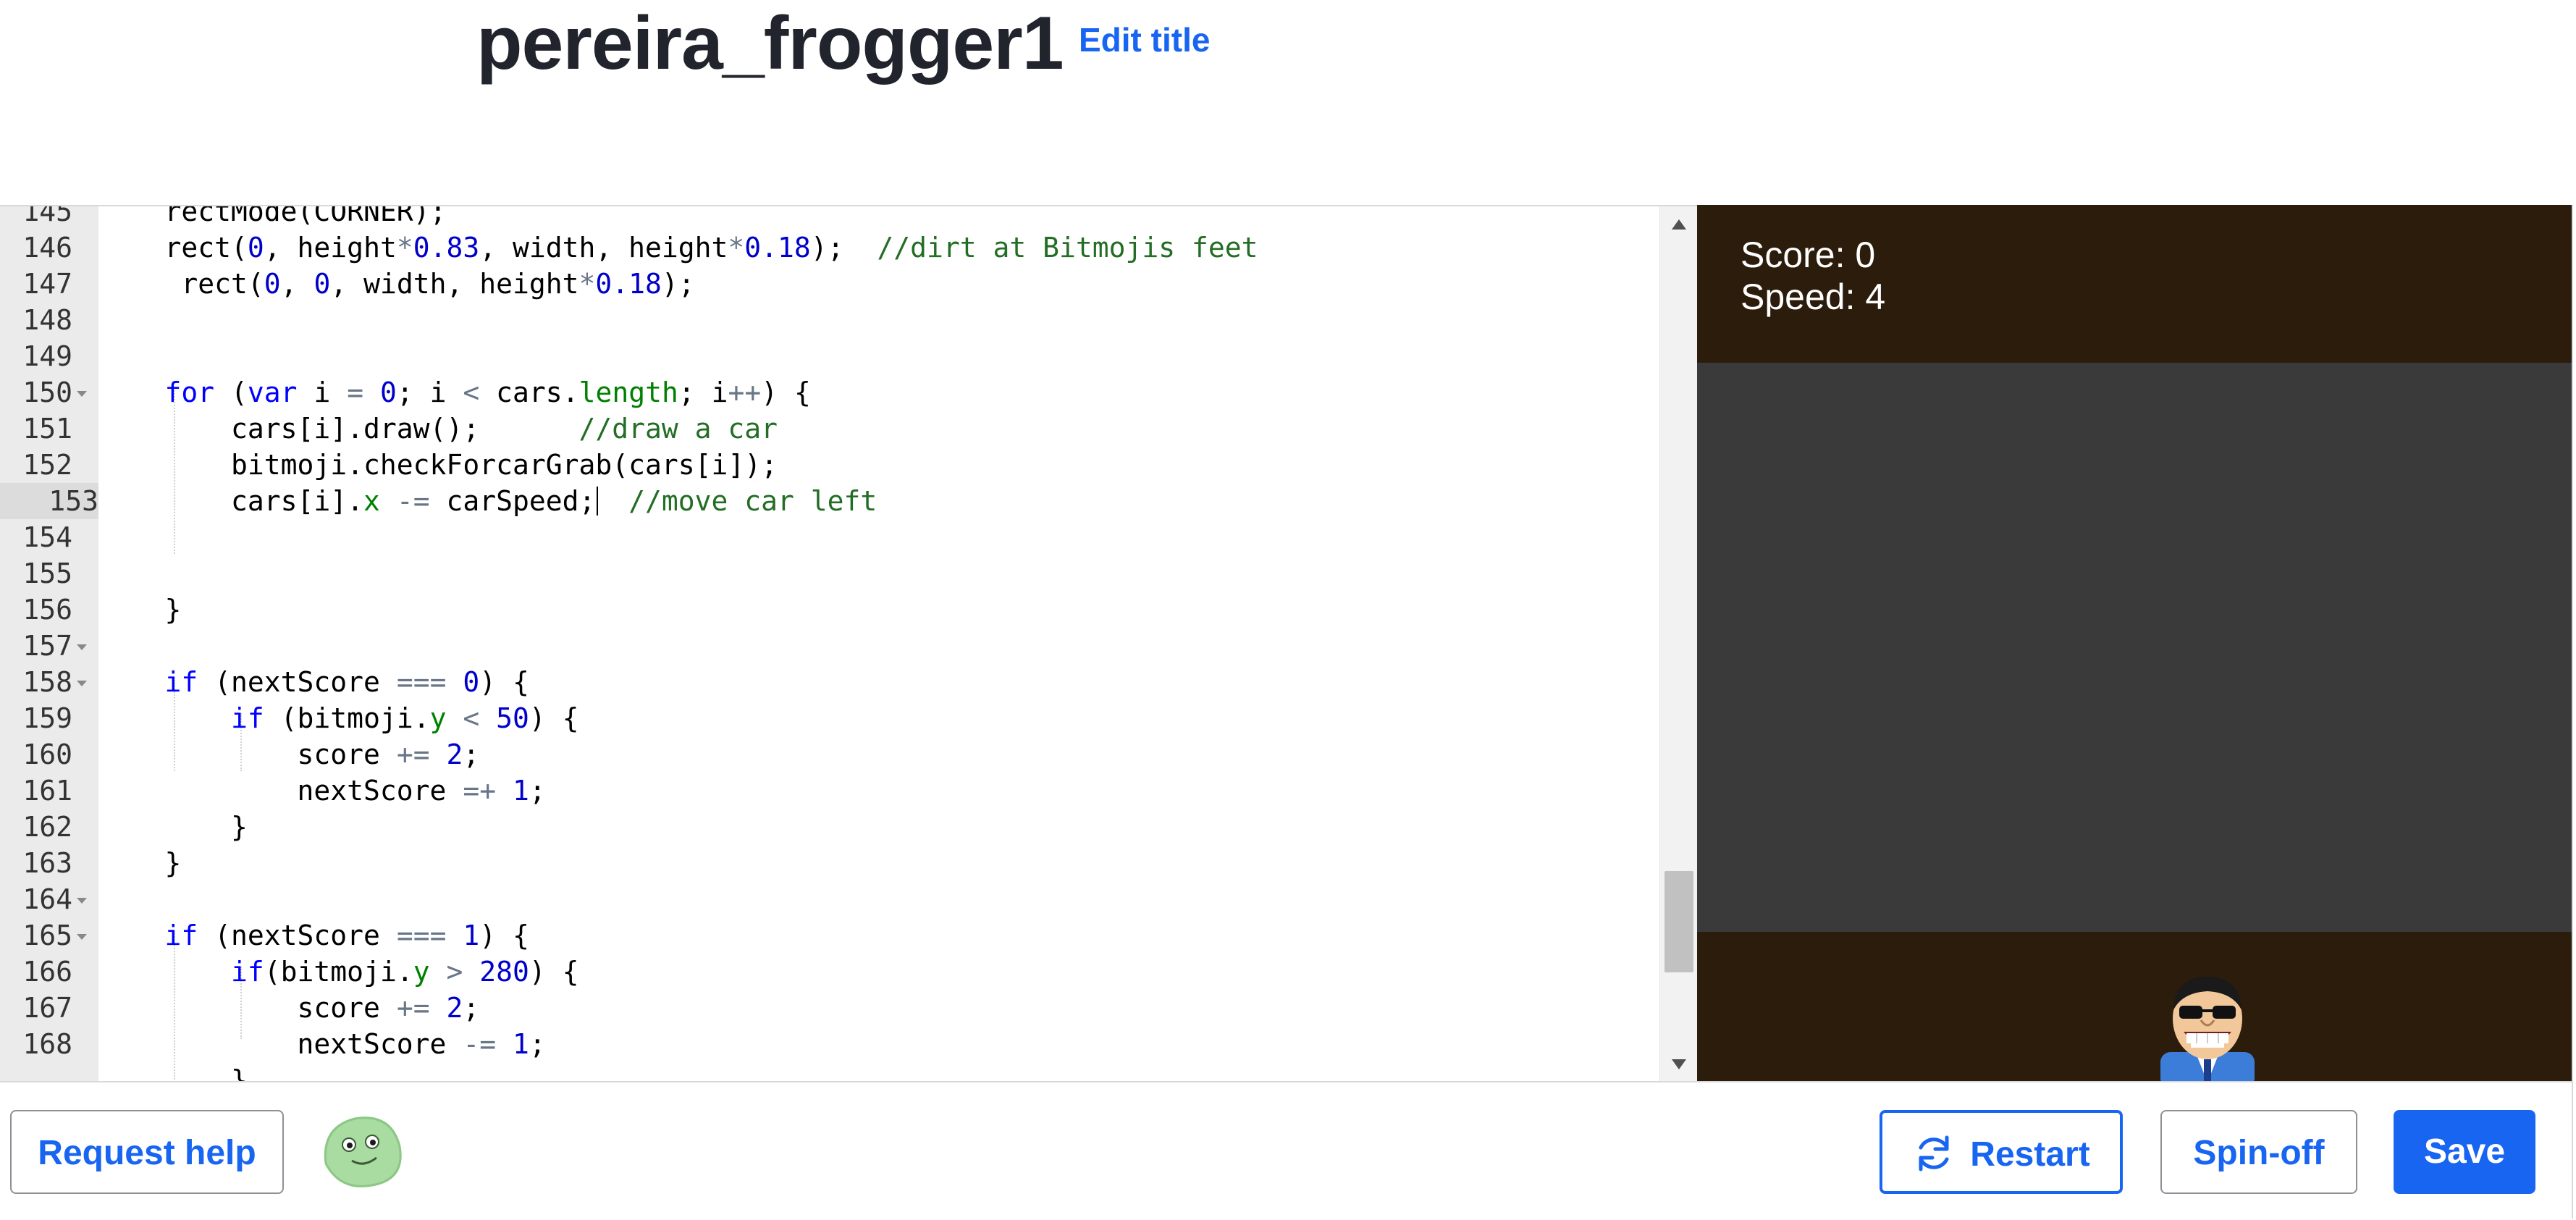  What do you see at coordinates (49, 501) in the screenshot?
I see `line-number-active: 153` at bounding box center [49, 501].